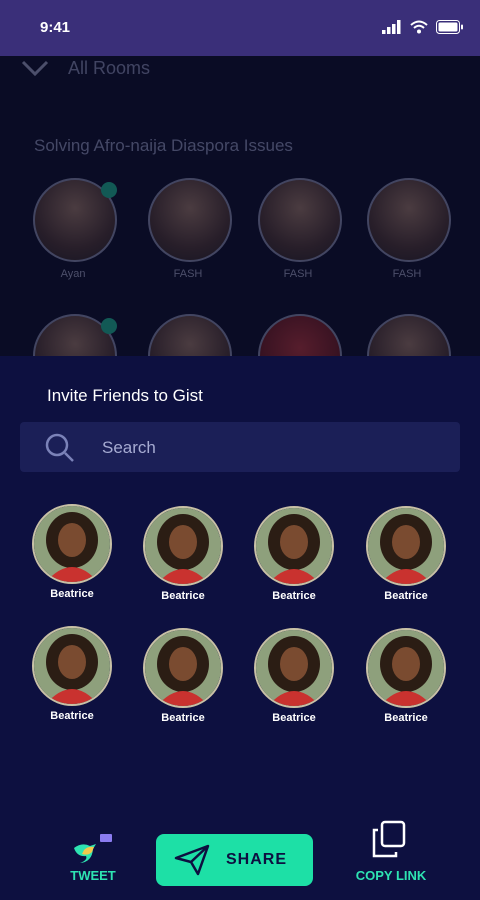  What do you see at coordinates (240, 28) in the screenshot?
I see `status-bar: 9:41` at bounding box center [240, 28].